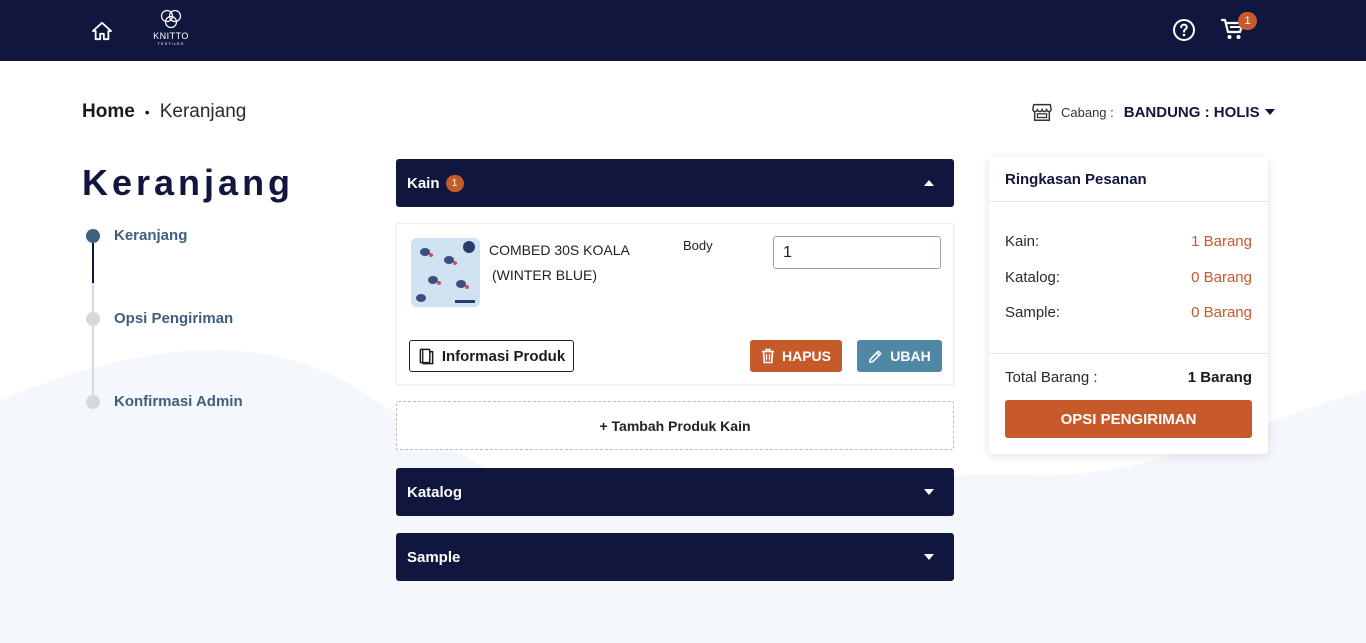  What do you see at coordinates (1128, 377) in the screenshot?
I see `summary-total-row: Total Barang : 1 Barang` at bounding box center [1128, 377].